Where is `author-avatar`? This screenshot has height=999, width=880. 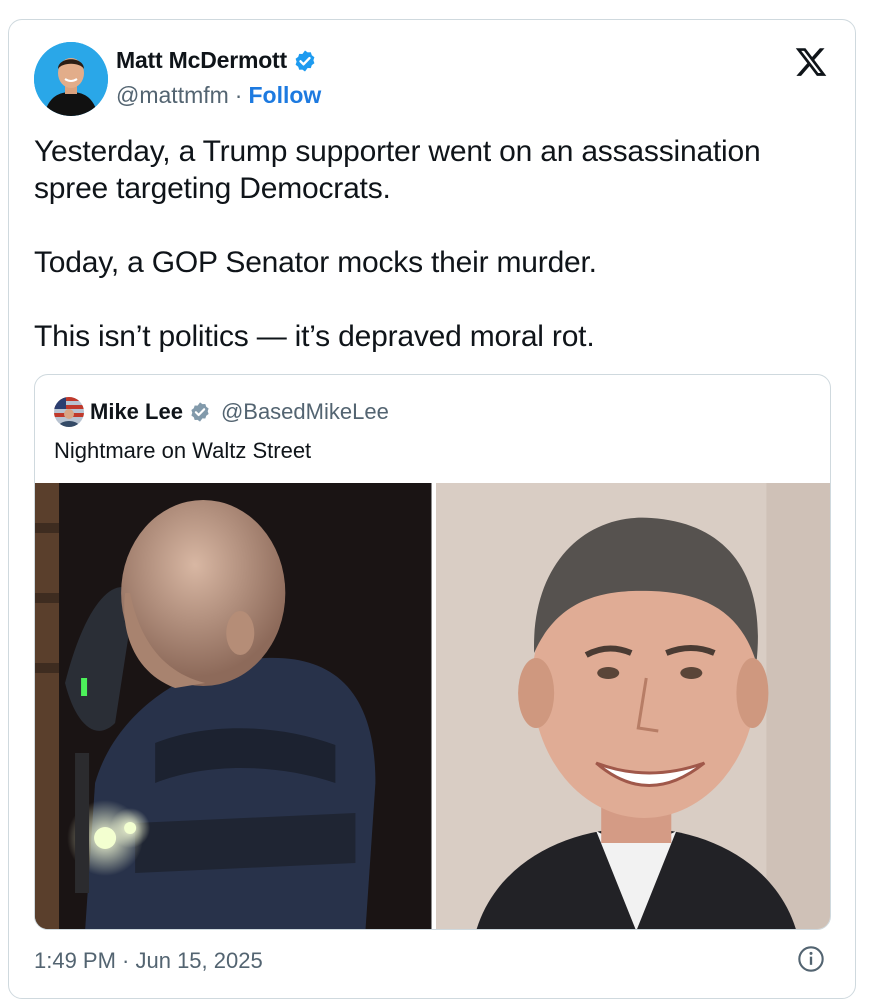
author-avatar is located at coordinates (71, 79).